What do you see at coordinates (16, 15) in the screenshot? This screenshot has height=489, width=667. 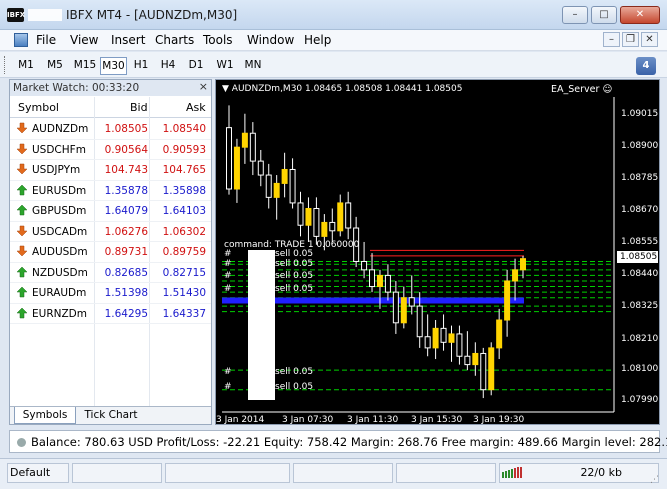 I see `app-icon: IBFX` at bounding box center [16, 15].